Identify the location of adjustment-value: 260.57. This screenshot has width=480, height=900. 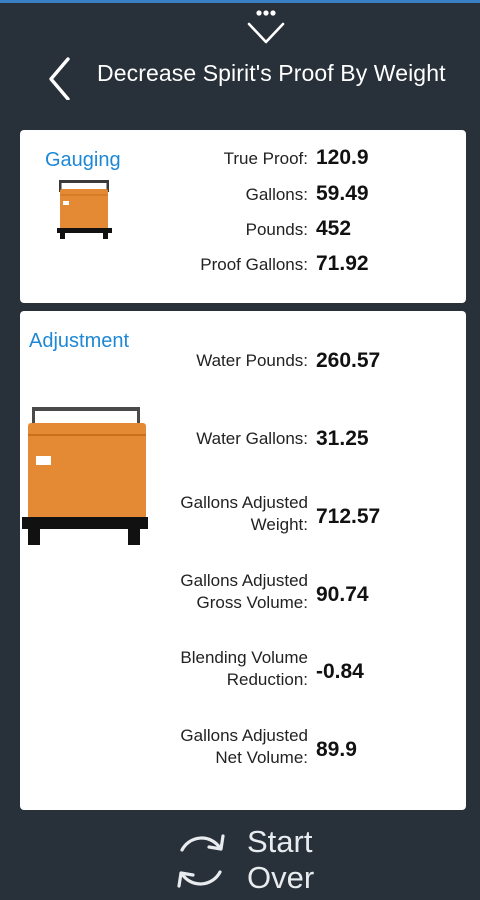
(348, 360).